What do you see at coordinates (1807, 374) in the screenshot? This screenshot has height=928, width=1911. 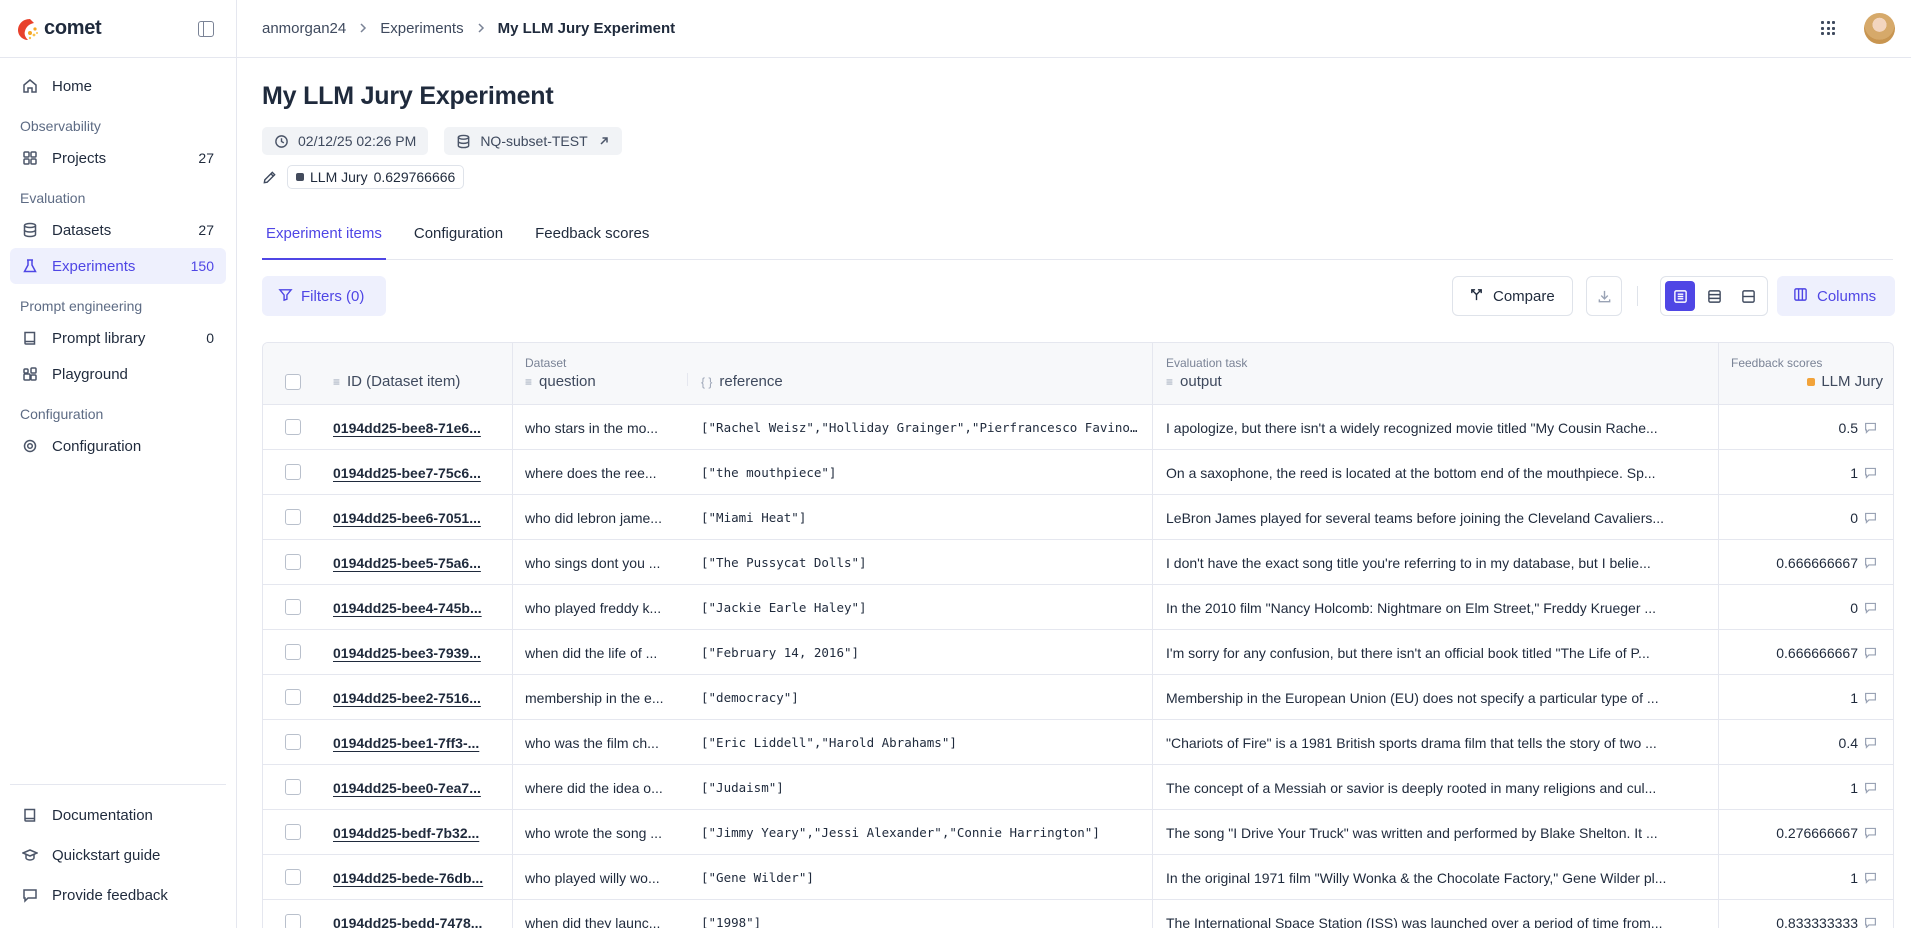 I see `column-header-llm-jury: Feedback scores LLM Jury` at bounding box center [1807, 374].